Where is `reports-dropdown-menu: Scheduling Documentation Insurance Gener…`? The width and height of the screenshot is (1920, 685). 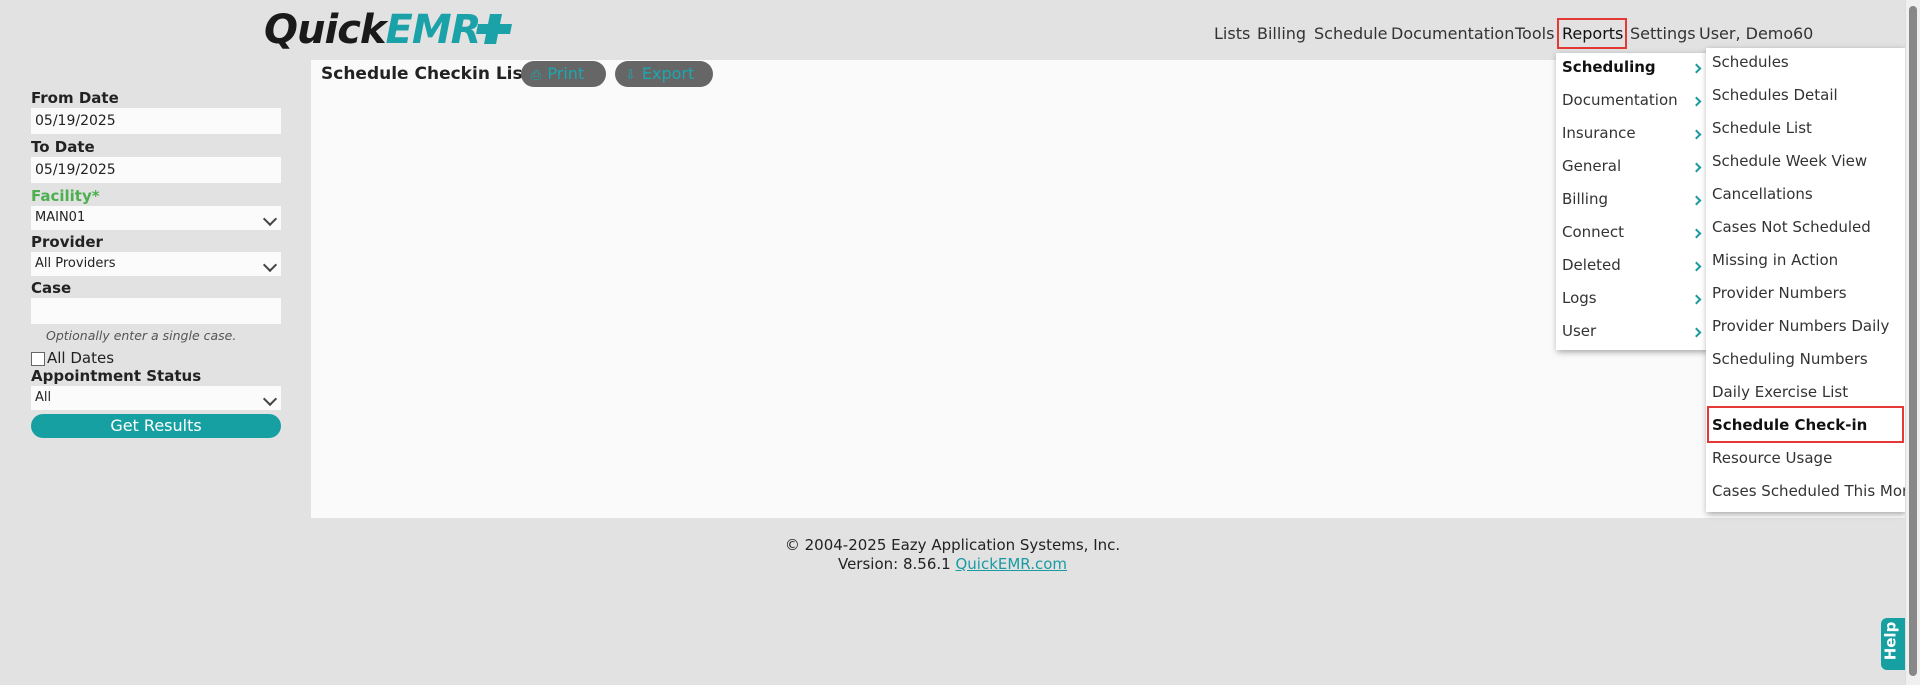 reports-dropdown-menu: Scheduling Documentation Insurance Gener… is located at coordinates (1632, 201).